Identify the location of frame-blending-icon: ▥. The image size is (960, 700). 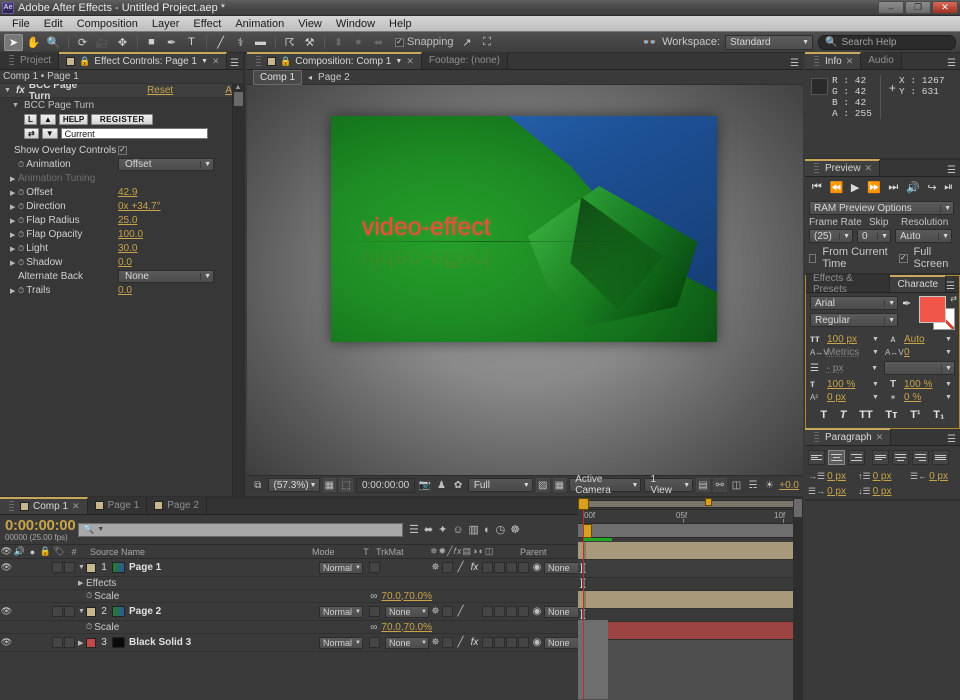
(474, 529).